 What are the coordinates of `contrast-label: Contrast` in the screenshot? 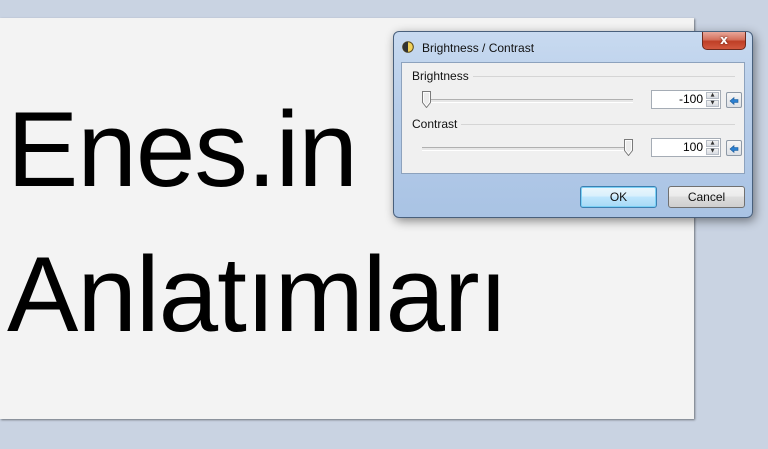 It's located at (437, 124).